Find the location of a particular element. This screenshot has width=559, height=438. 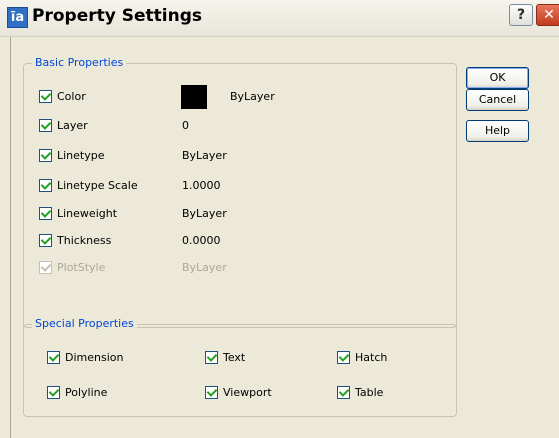

linetype-value: ByLayer is located at coordinates (204, 155).